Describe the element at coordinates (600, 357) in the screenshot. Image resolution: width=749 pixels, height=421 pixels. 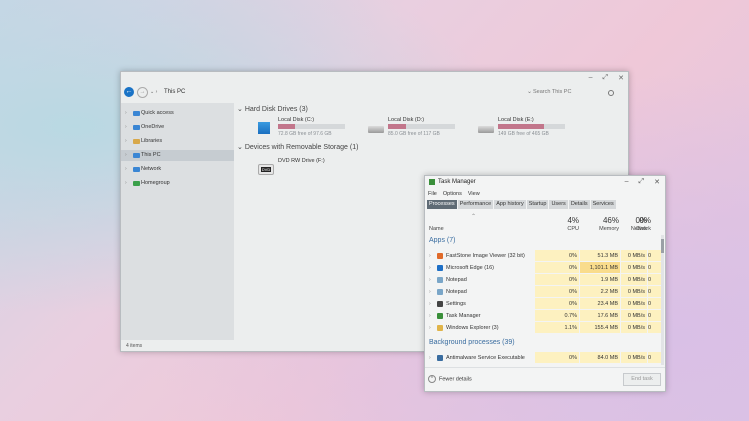
I see `memory-cell: 84.0 MB` at that location.